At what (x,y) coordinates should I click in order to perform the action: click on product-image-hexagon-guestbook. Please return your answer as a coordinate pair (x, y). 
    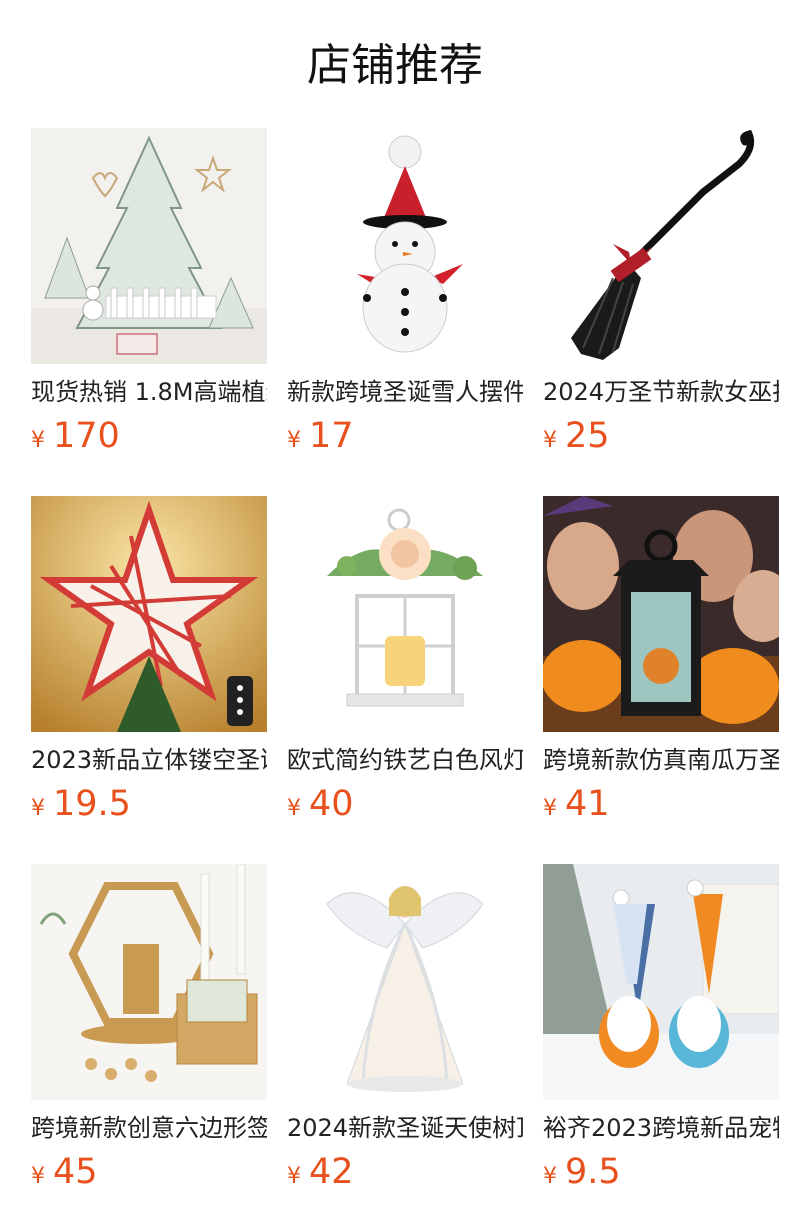
    Looking at the image, I should click on (149, 982).